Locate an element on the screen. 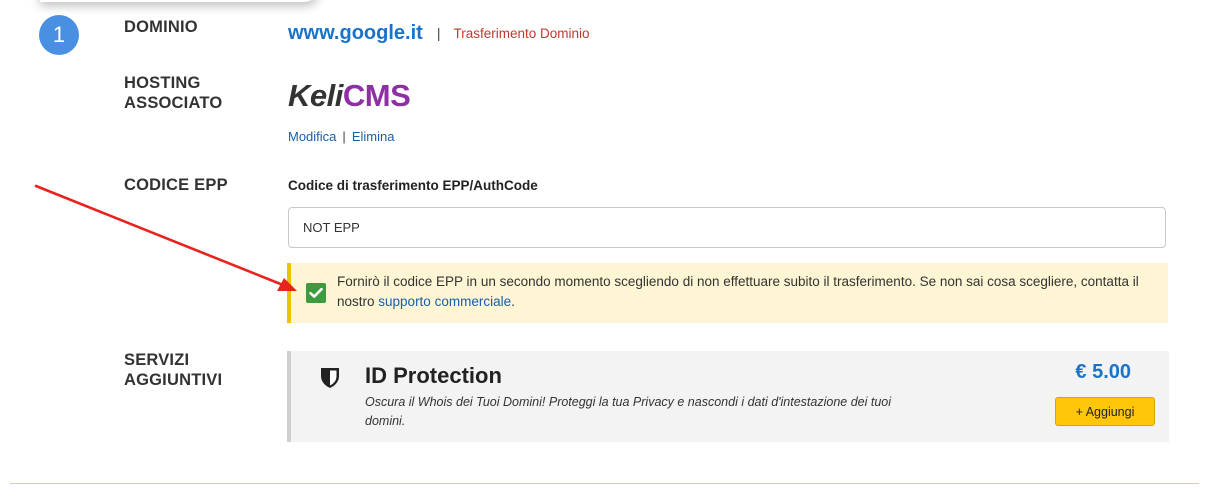 The image size is (1213, 503). commercial-support-link: supporto commerciale is located at coordinates (444, 301).